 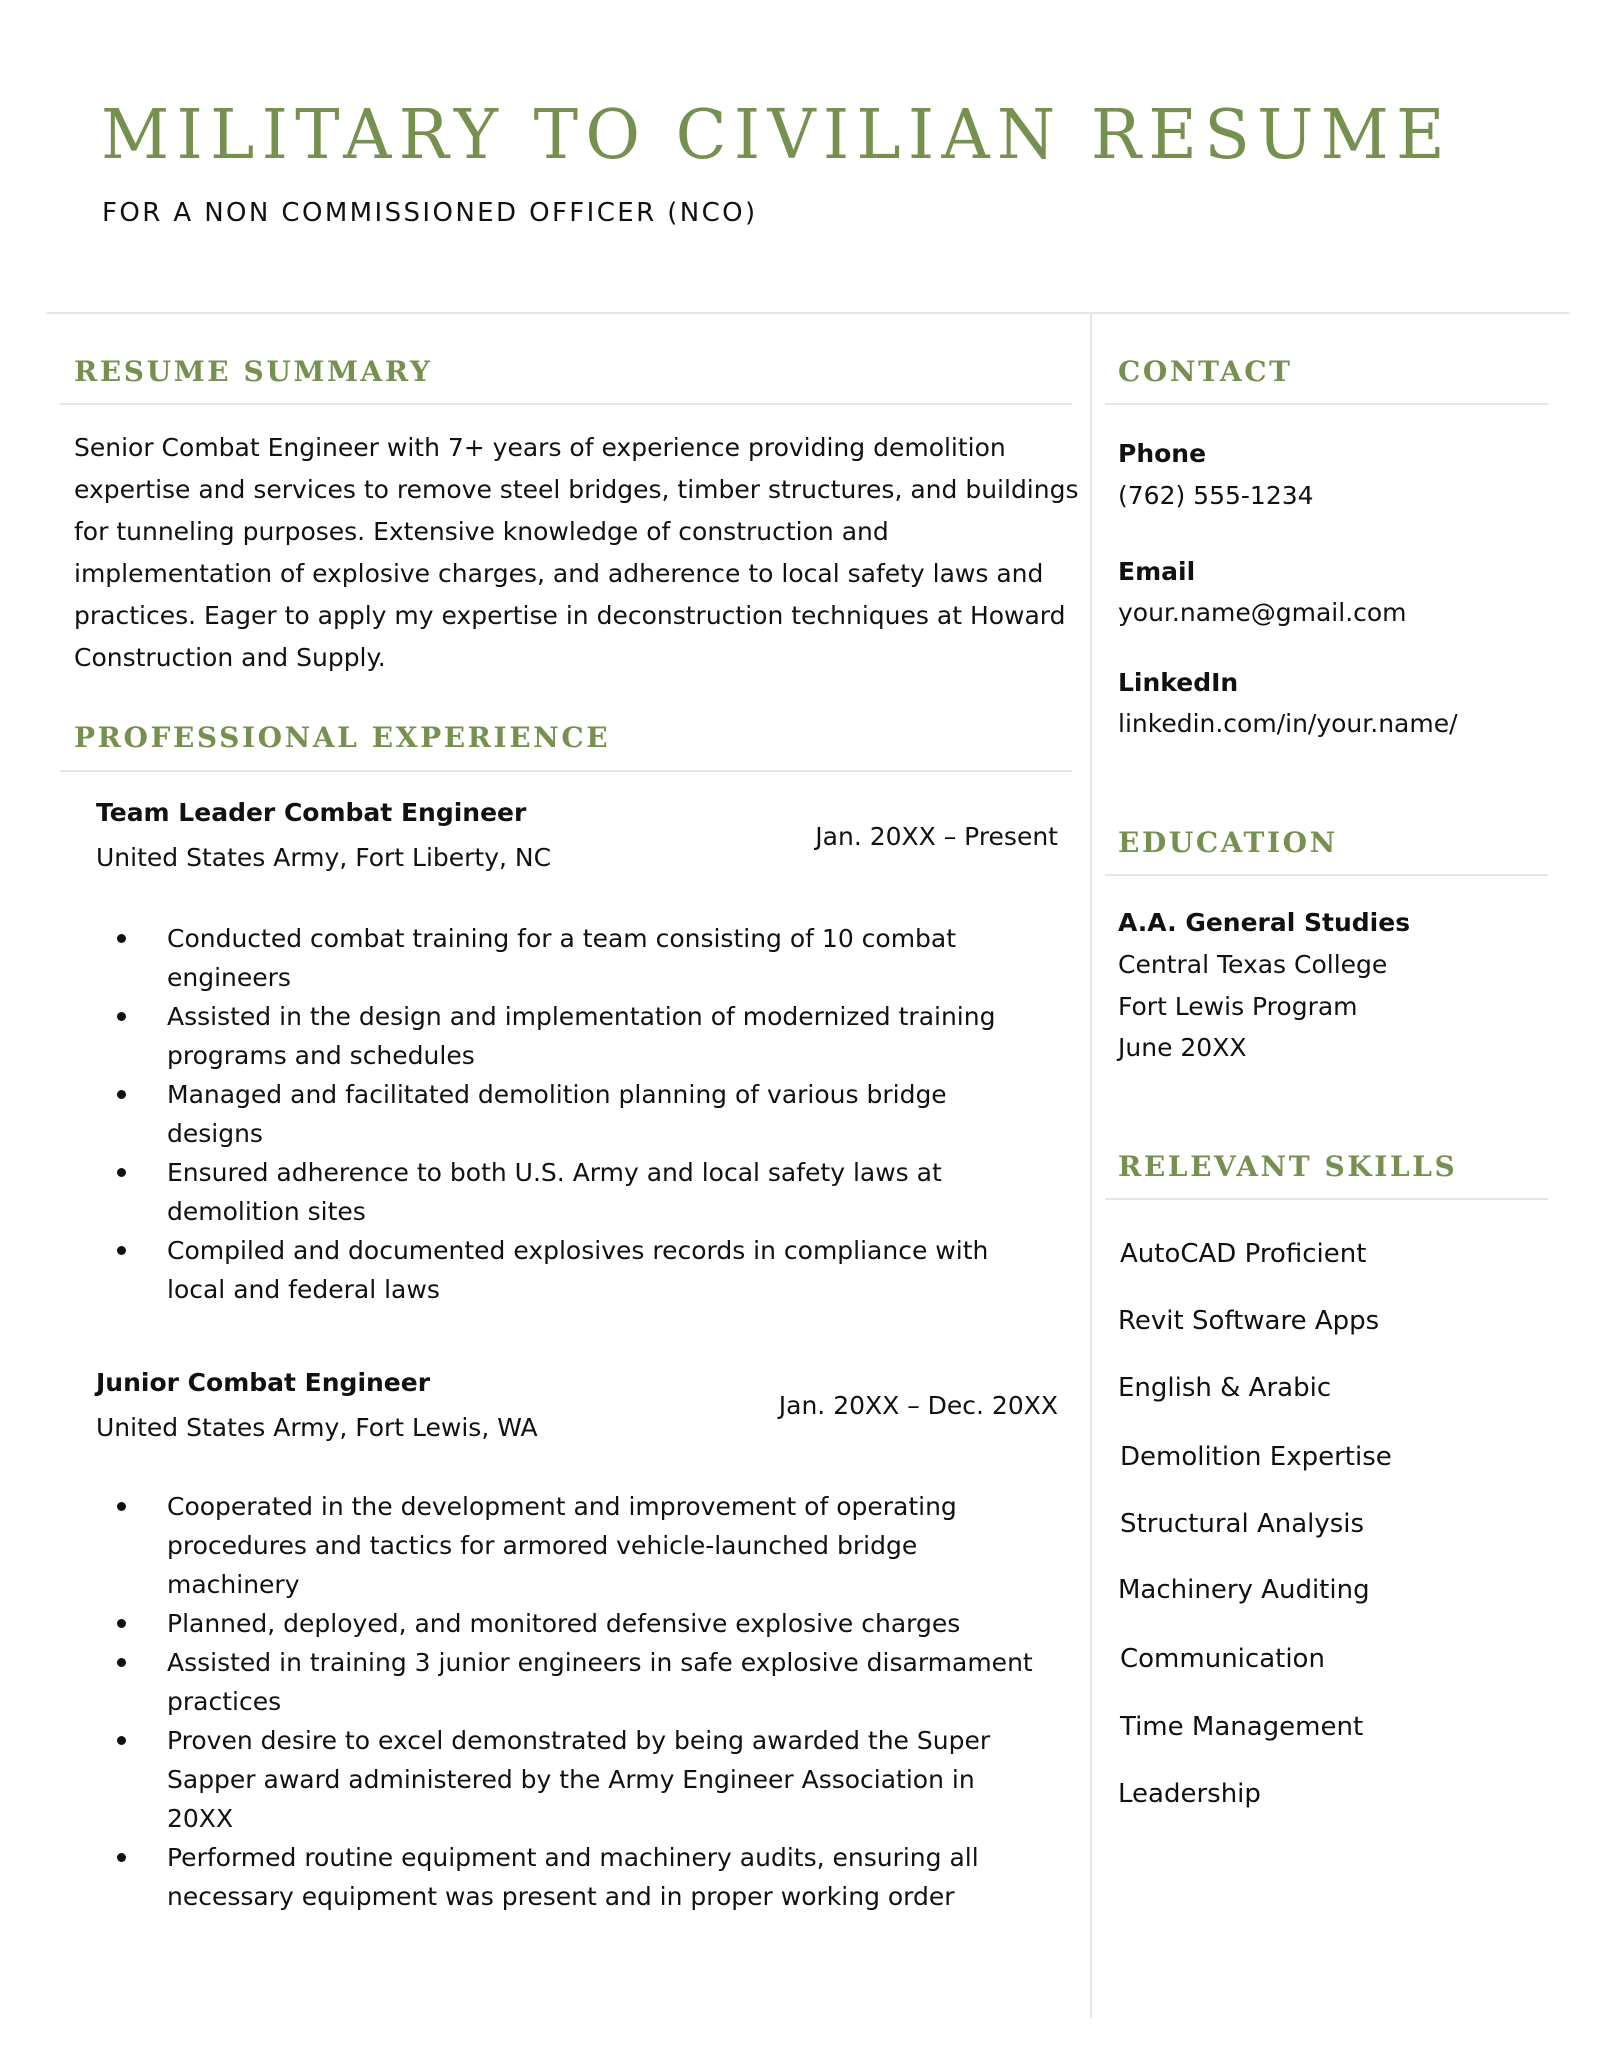 What do you see at coordinates (1288, 1166) in the screenshot?
I see `skills-heading: RELEVANT SKILLS` at bounding box center [1288, 1166].